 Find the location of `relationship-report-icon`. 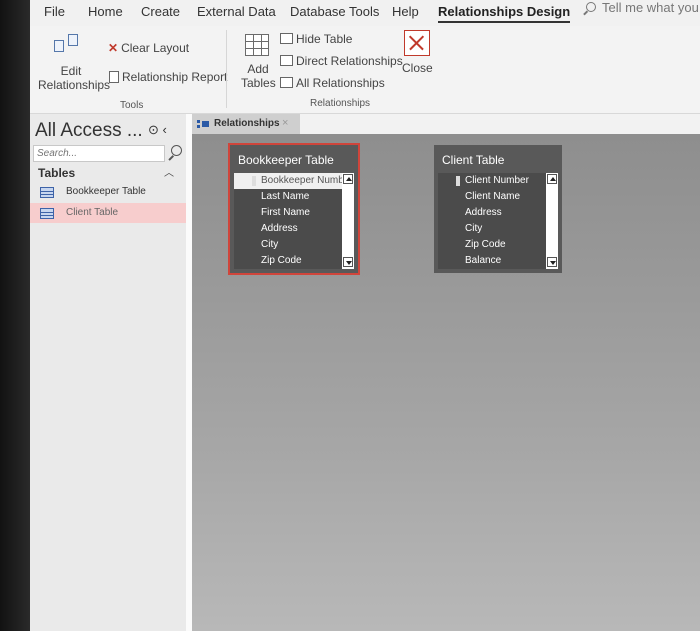

relationship-report-icon is located at coordinates (114, 77).